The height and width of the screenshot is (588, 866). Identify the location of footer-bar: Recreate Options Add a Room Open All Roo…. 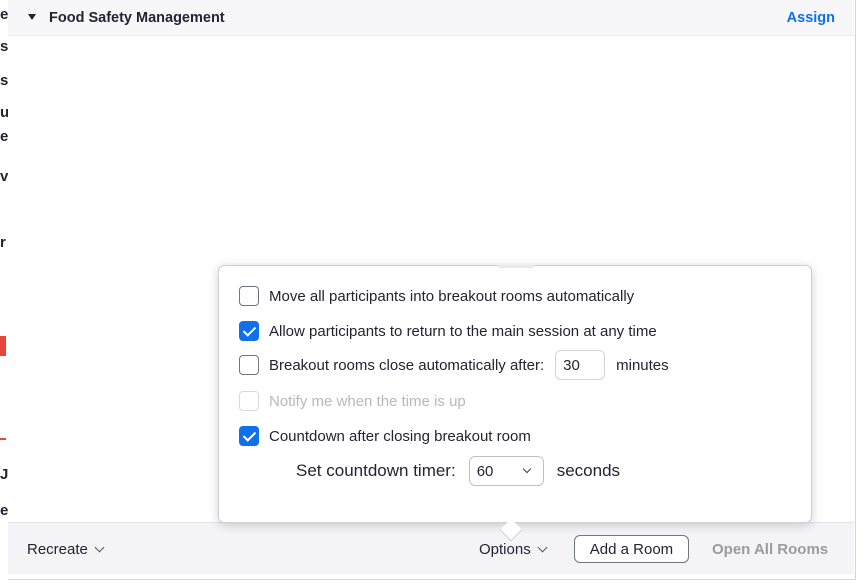
(431, 548).